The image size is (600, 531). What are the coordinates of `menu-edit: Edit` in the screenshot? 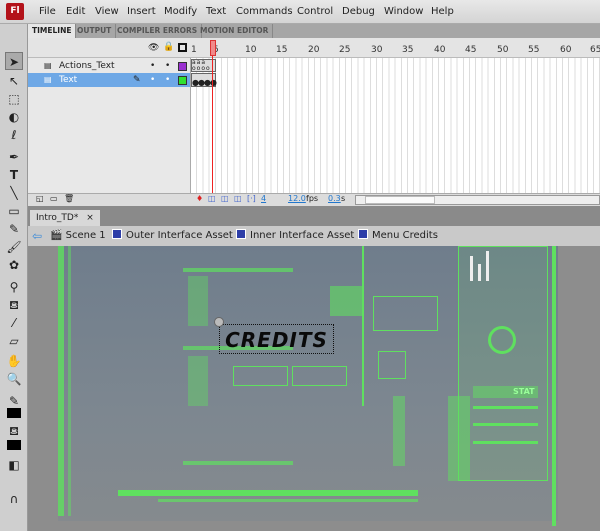 It's located at (75, 11).